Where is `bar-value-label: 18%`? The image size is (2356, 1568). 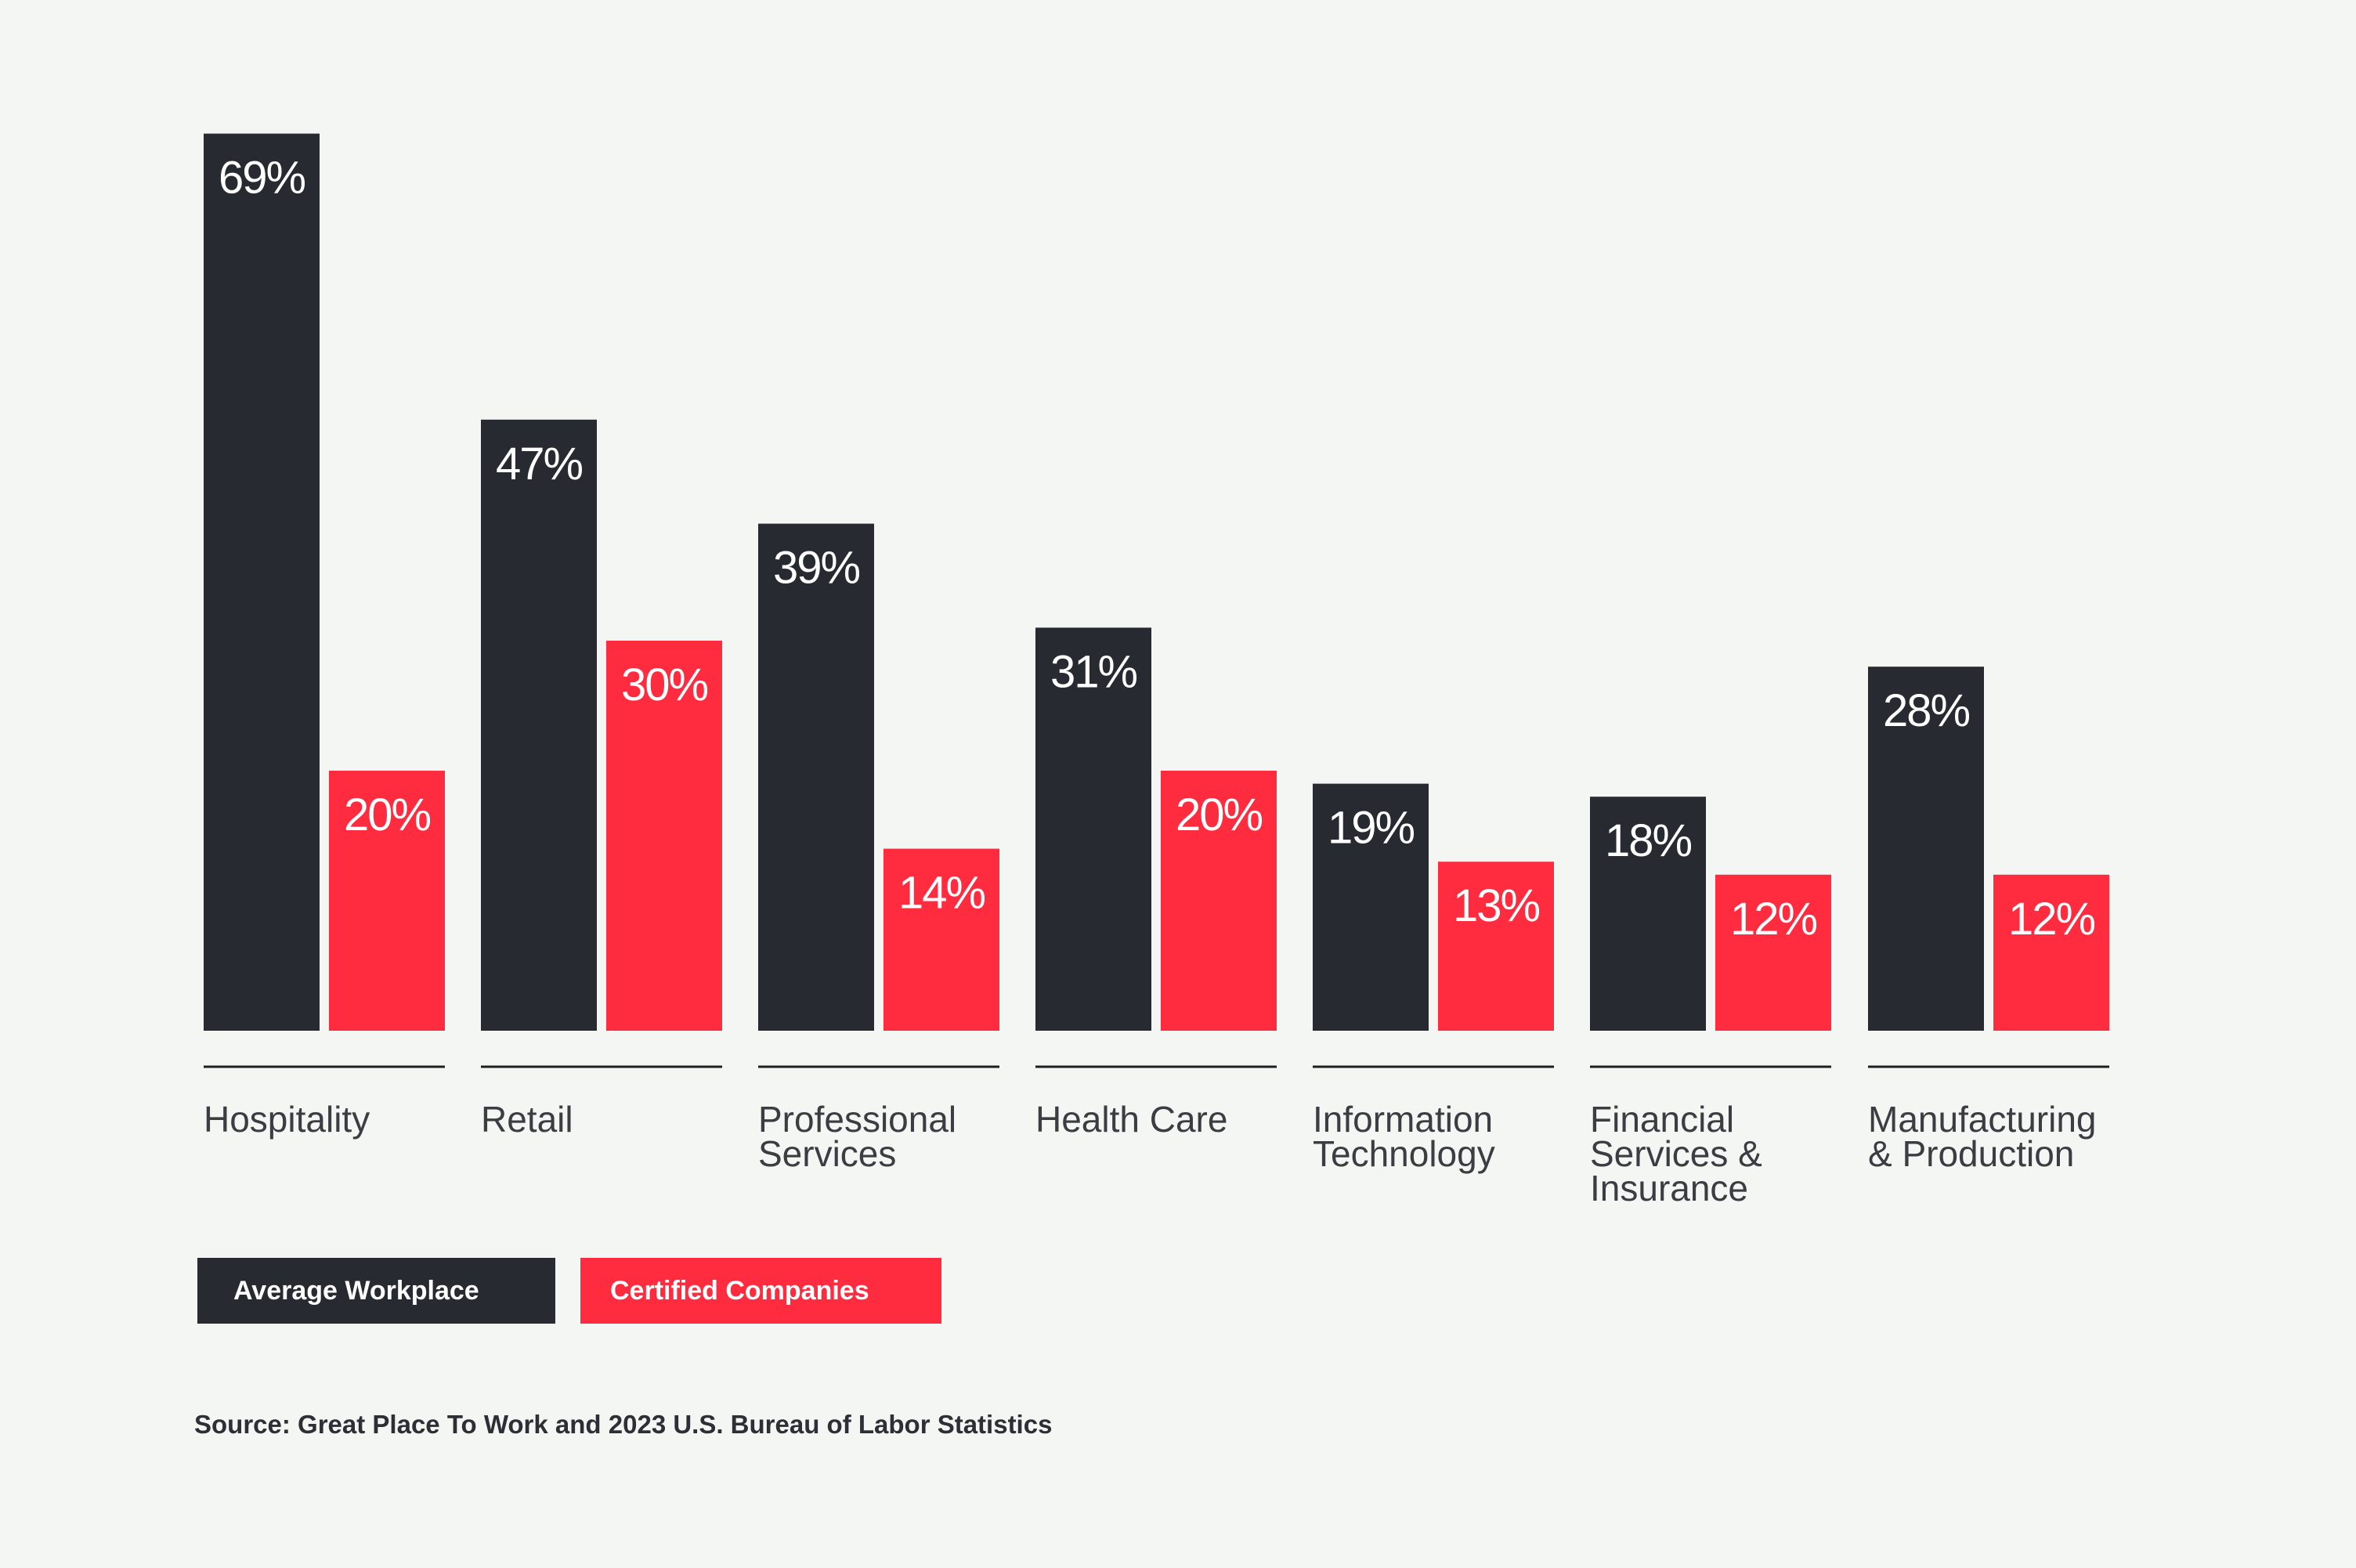 bar-value-label: 18% is located at coordinates (1648, 840).